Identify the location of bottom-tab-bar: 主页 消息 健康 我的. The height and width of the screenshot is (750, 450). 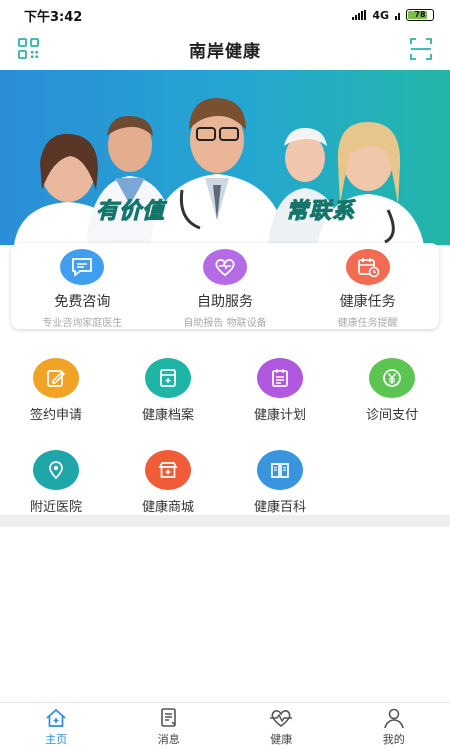
(225, 726).